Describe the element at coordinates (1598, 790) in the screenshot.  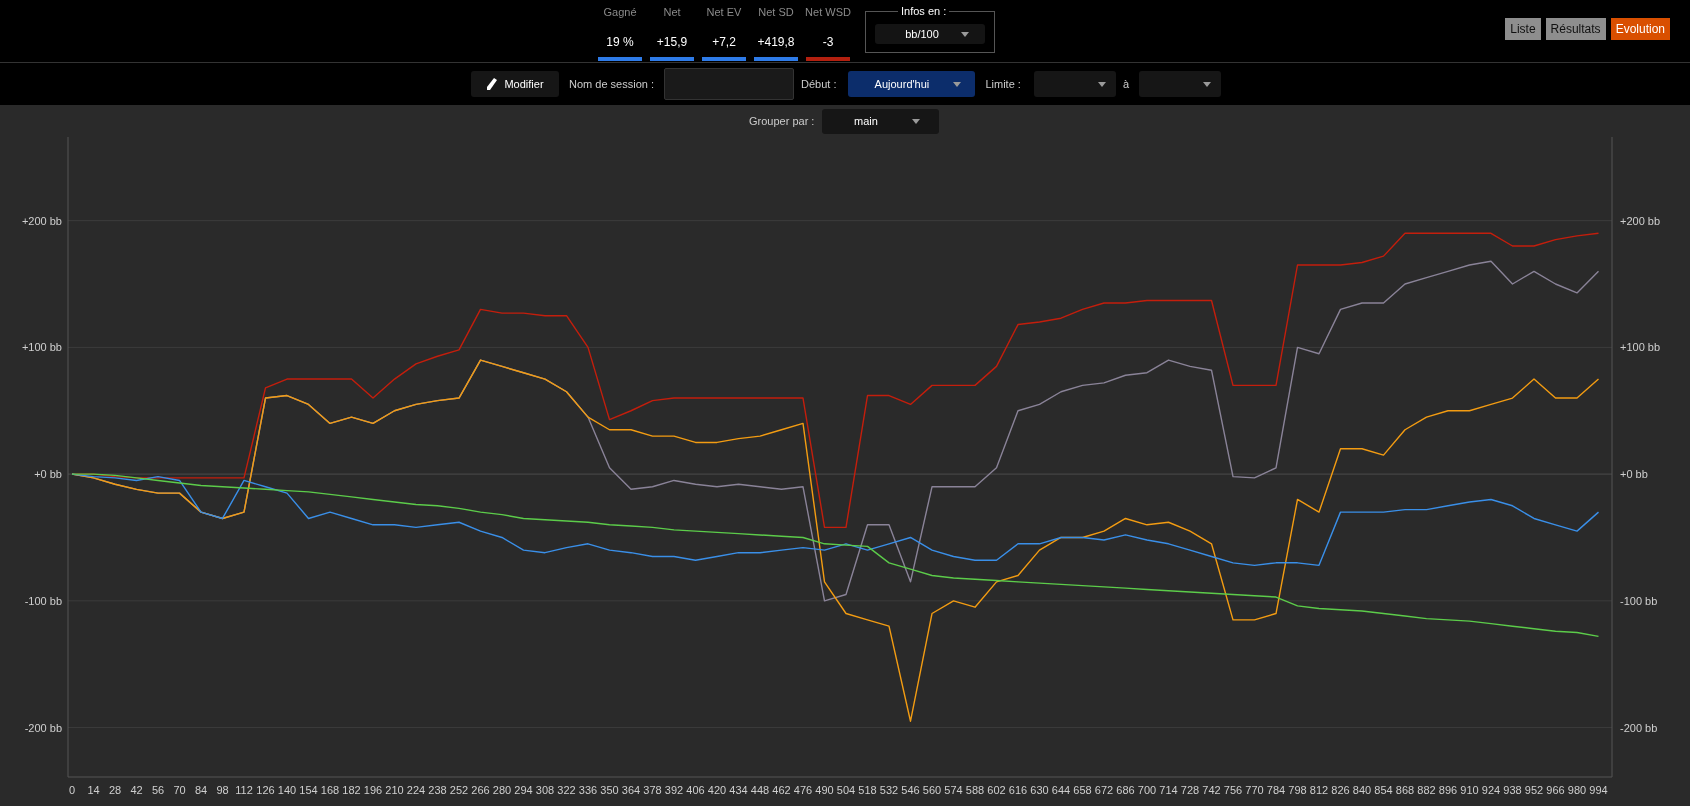
I see `x-tick-label: 994` at that location.